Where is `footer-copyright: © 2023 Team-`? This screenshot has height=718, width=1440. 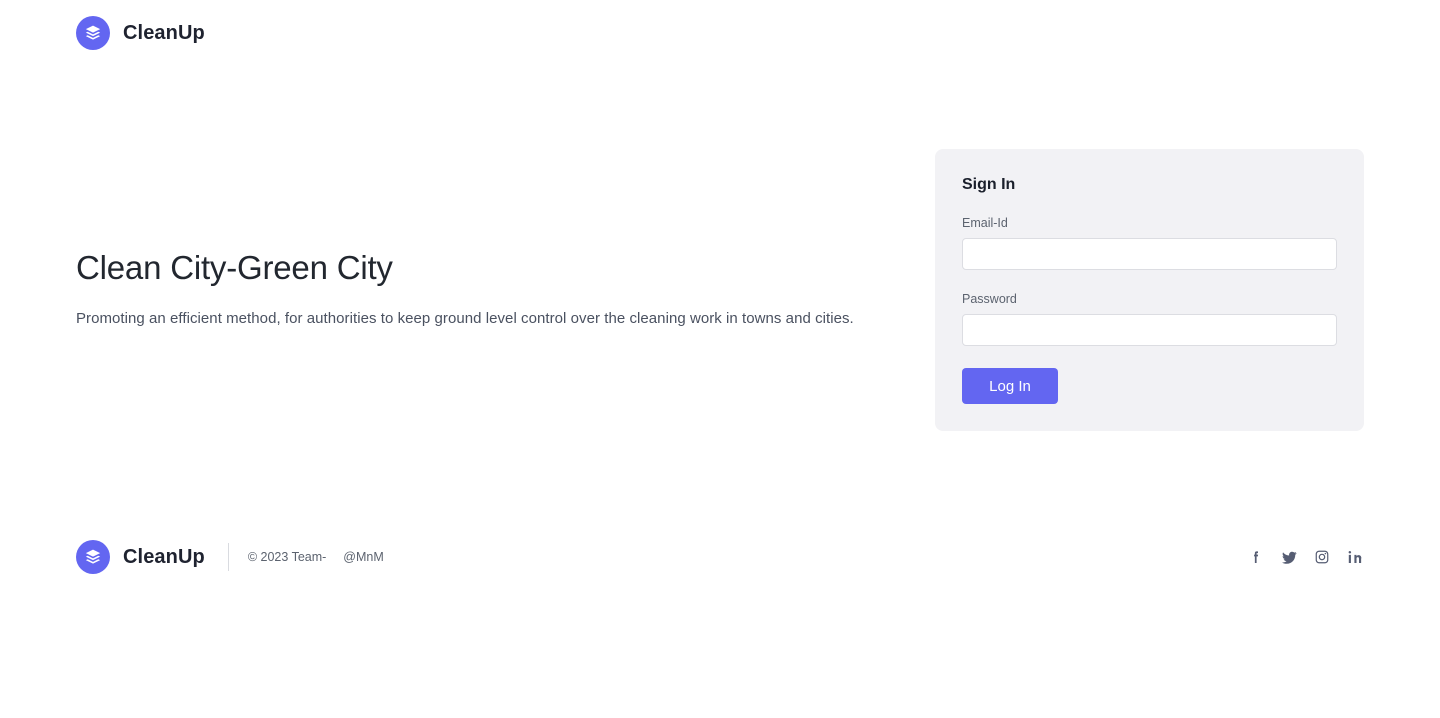
footer-copyright: © 2023 Team- is located at coordinates (287, 556).